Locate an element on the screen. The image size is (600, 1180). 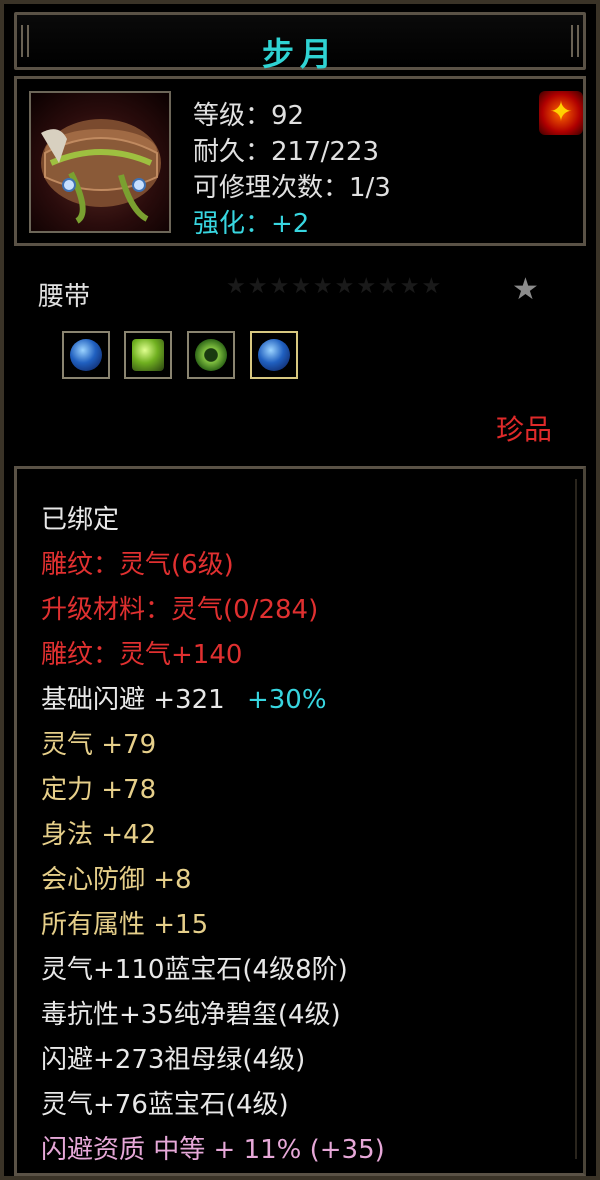
level-label: 等级：92 is located at coordinates (249, 116).